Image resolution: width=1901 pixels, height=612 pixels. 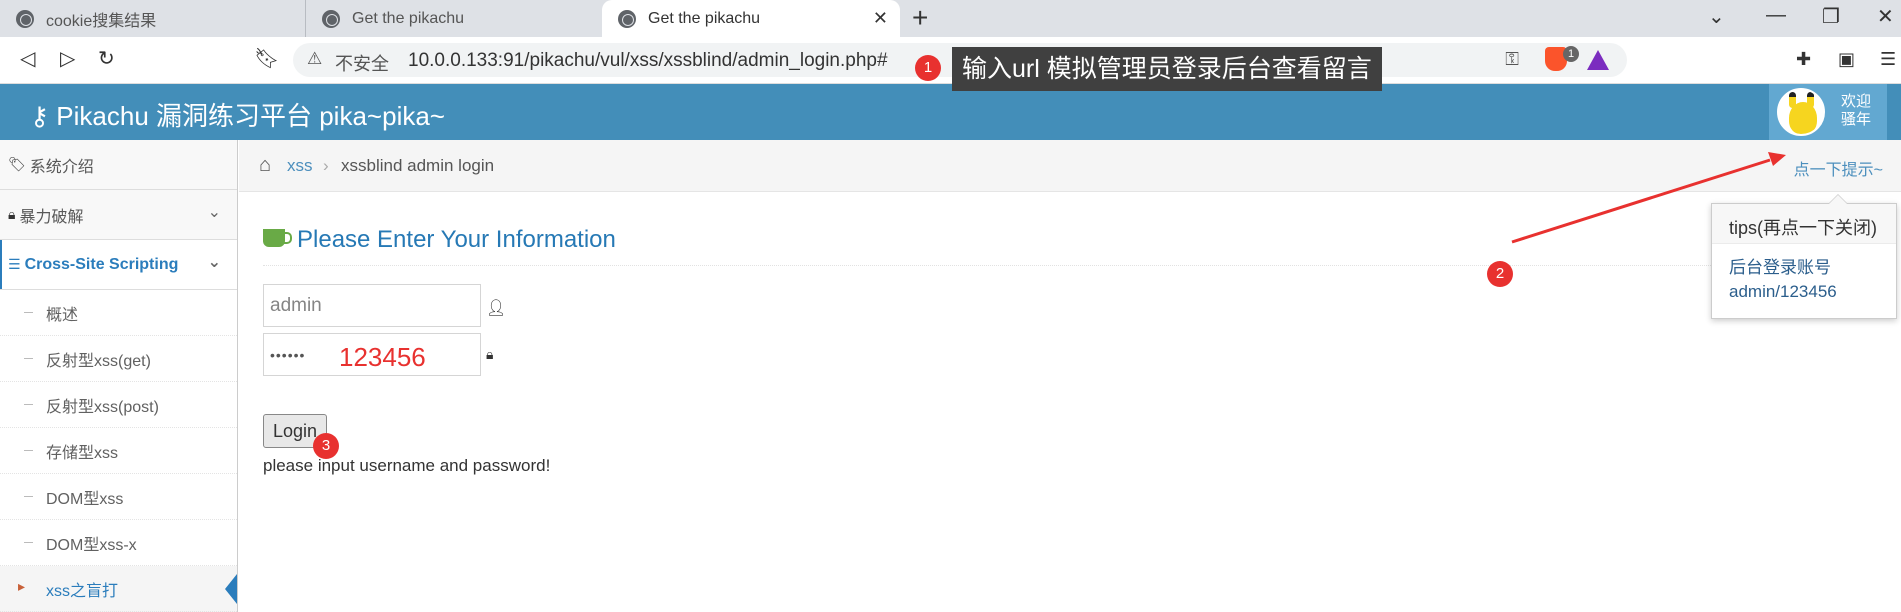 I want to click on annotation-note: 输入url 模拟管理员登录后台查看留言, so click(x=1167, y=69).